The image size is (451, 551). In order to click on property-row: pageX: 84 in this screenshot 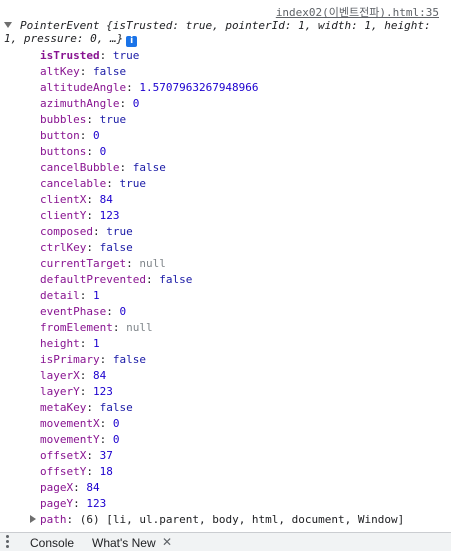, I will do `click(70, 487)`.